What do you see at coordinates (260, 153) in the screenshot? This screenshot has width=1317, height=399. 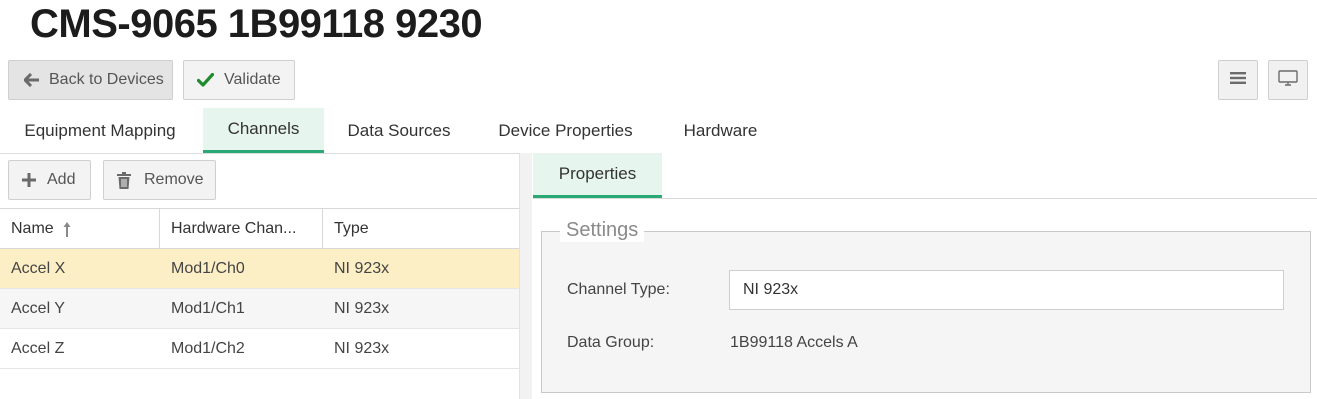 I see `tabs-divider` at bounding box center [260, 153].